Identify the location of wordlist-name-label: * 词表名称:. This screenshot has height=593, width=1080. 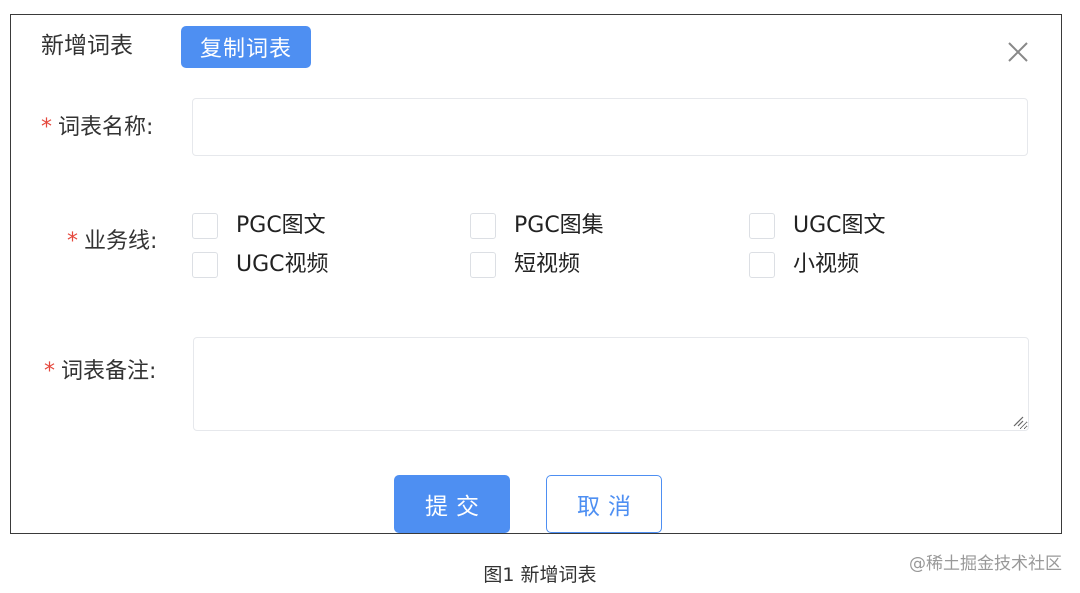
(97, 127).